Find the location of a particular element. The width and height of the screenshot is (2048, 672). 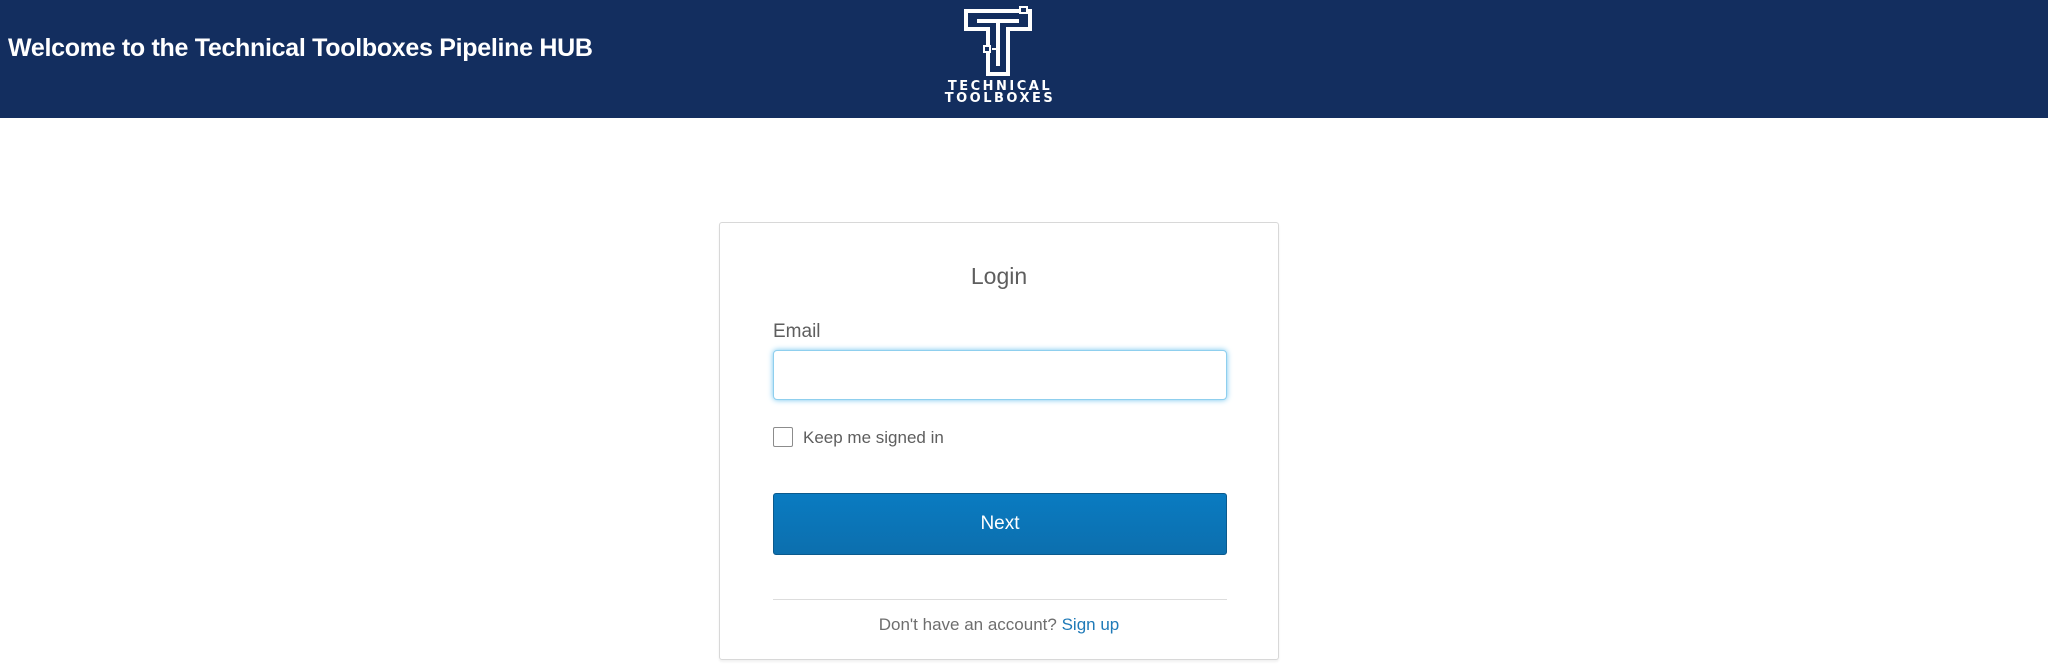

keep-signed-in-label: Keep me signed in is located at coordinates (873, 438).